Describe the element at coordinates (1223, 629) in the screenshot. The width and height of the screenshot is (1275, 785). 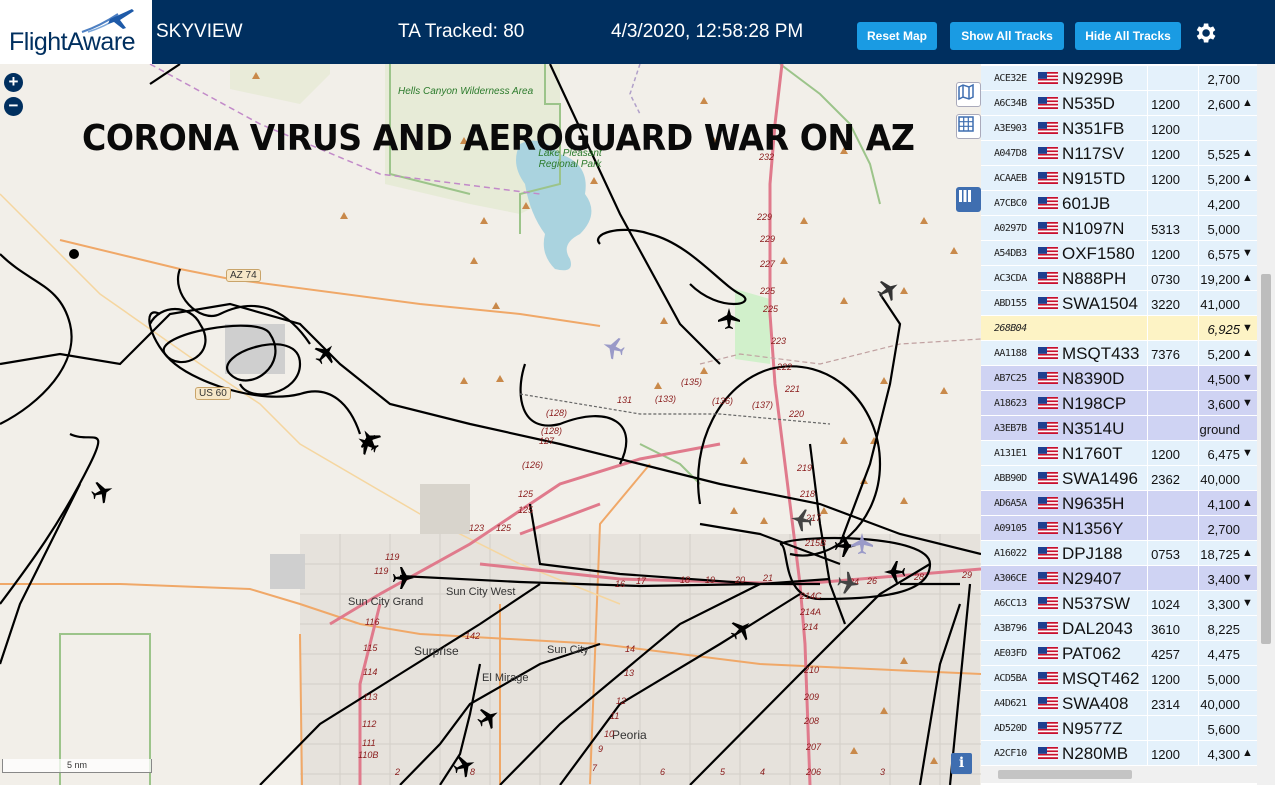
I see `altitude: 8,225` at that location.